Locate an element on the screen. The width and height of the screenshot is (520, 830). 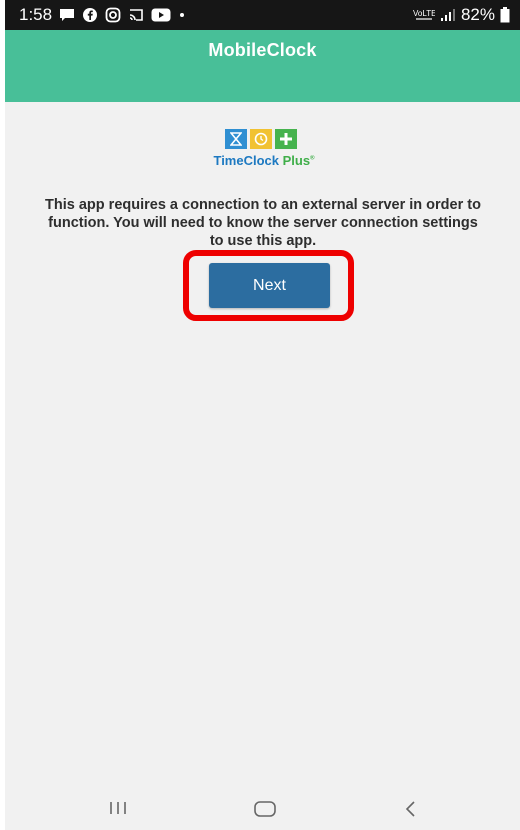
logo-brand: TimeClock is located at coordinates (246, 160).